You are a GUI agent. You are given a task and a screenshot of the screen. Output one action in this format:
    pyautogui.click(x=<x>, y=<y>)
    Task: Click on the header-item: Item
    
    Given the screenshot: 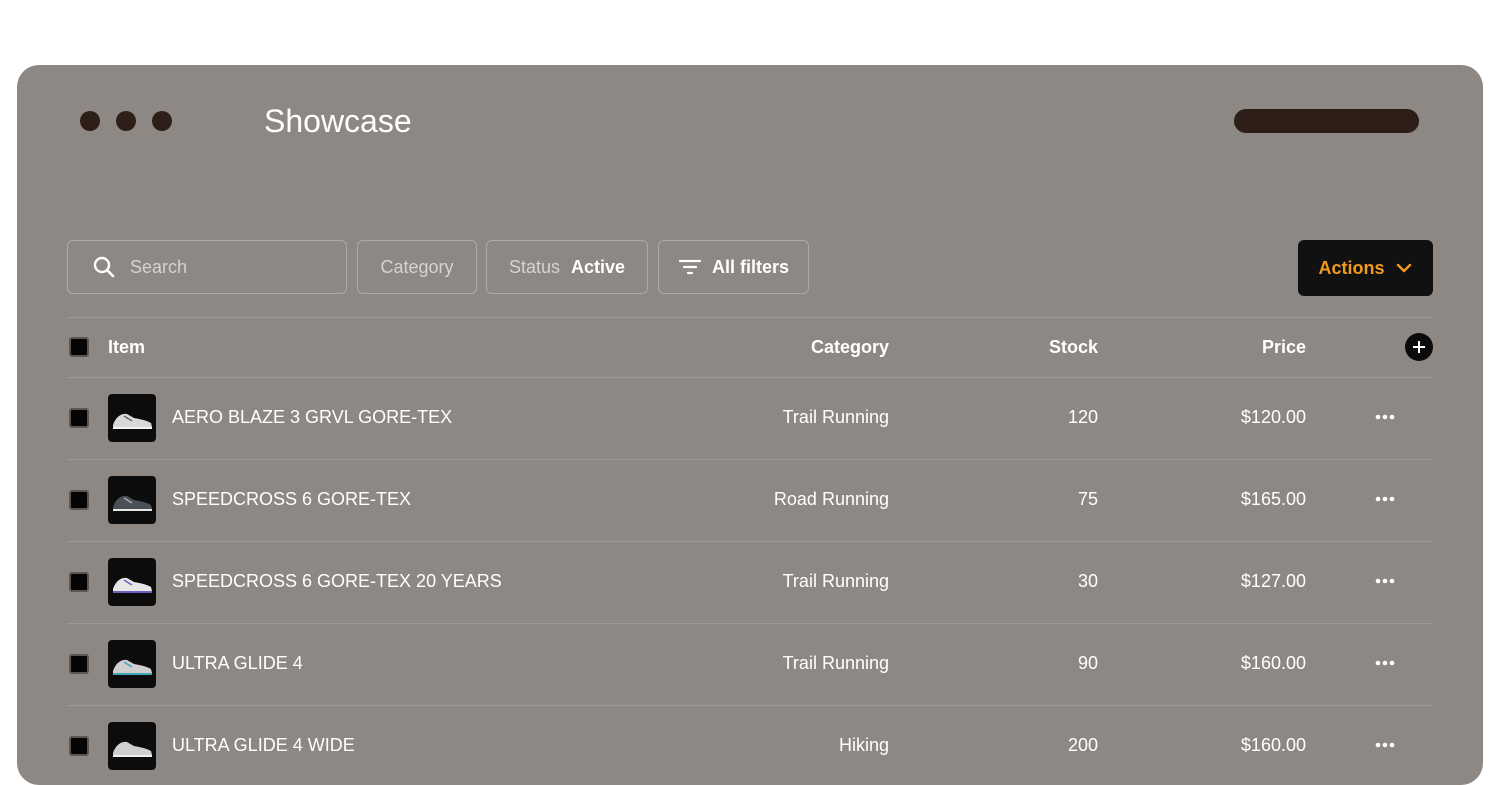 What is the action you would take?
    pyautogui.click(x=126, y=347)
    